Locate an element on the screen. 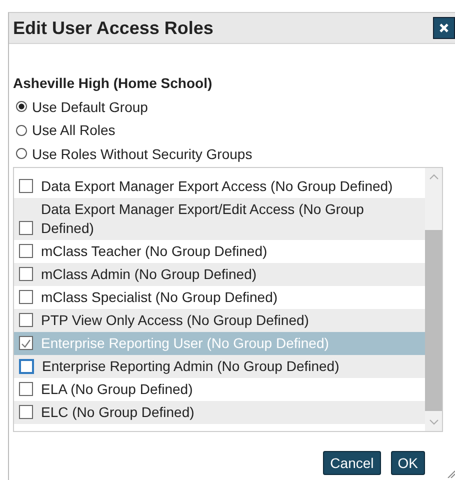 This screenshot has height=480, width=455. role-row: ELC (No Group Defined) is located at coordinates (219, 412).